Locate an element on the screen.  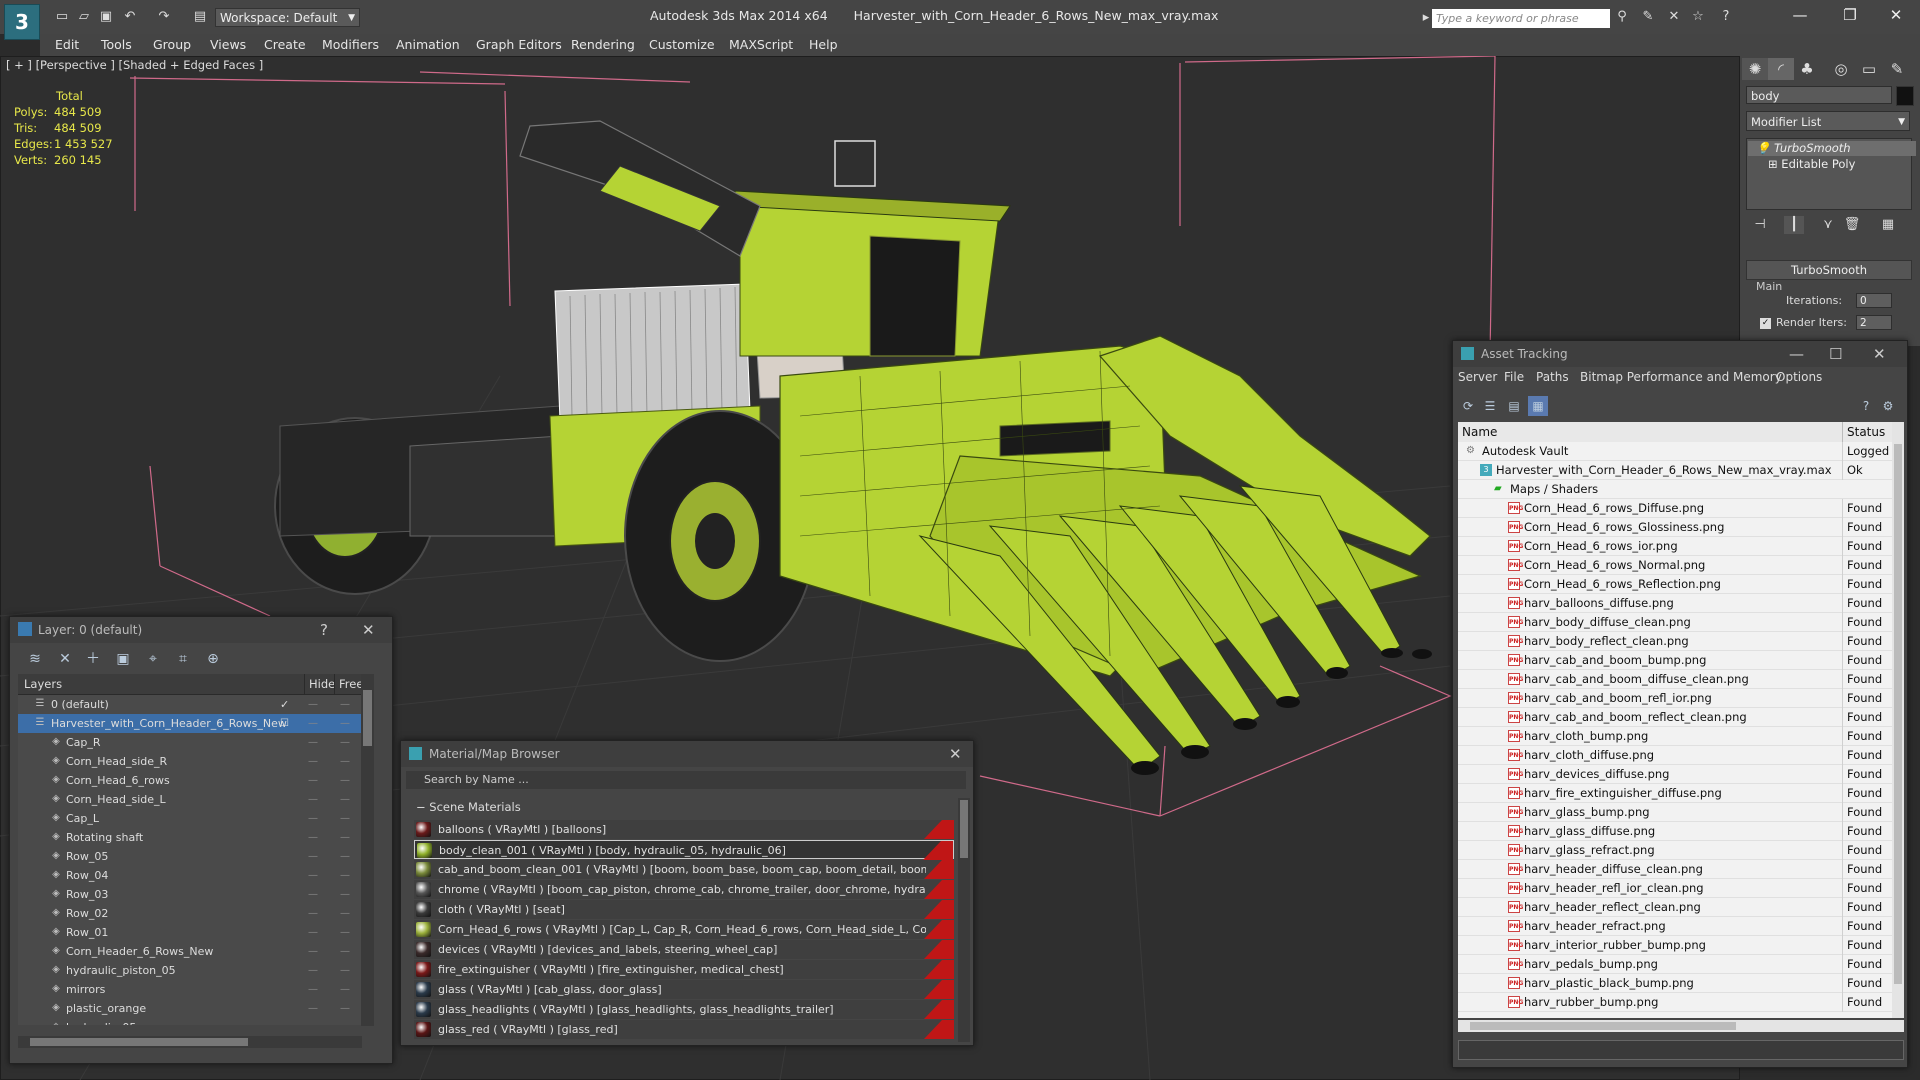
asset-row: PNG harv_cab_and_boom_refl_ior.png Found is located at coordinates (1675, 698).